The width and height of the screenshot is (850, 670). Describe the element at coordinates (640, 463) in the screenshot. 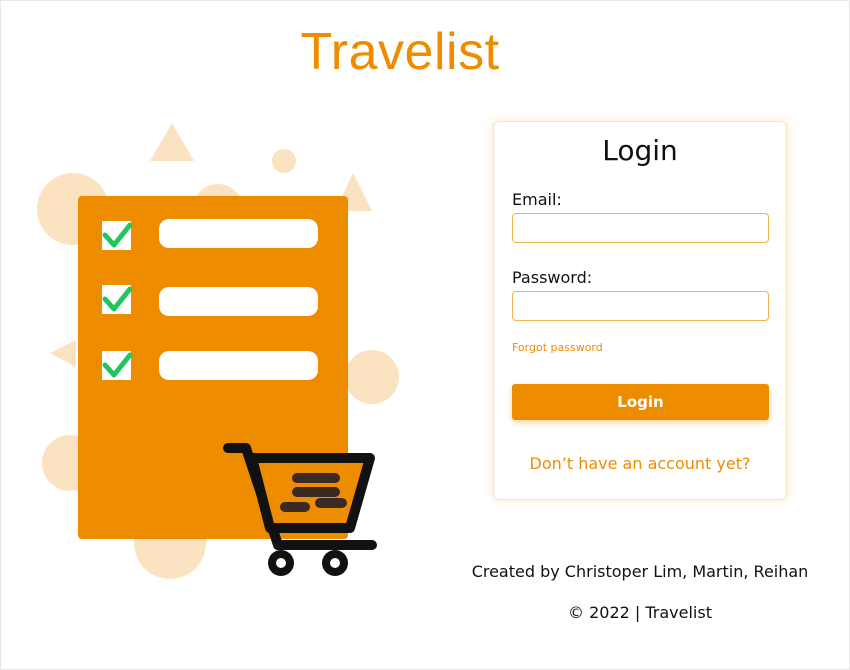

I see `signup-link: Don’t have an account yet?` at that location.